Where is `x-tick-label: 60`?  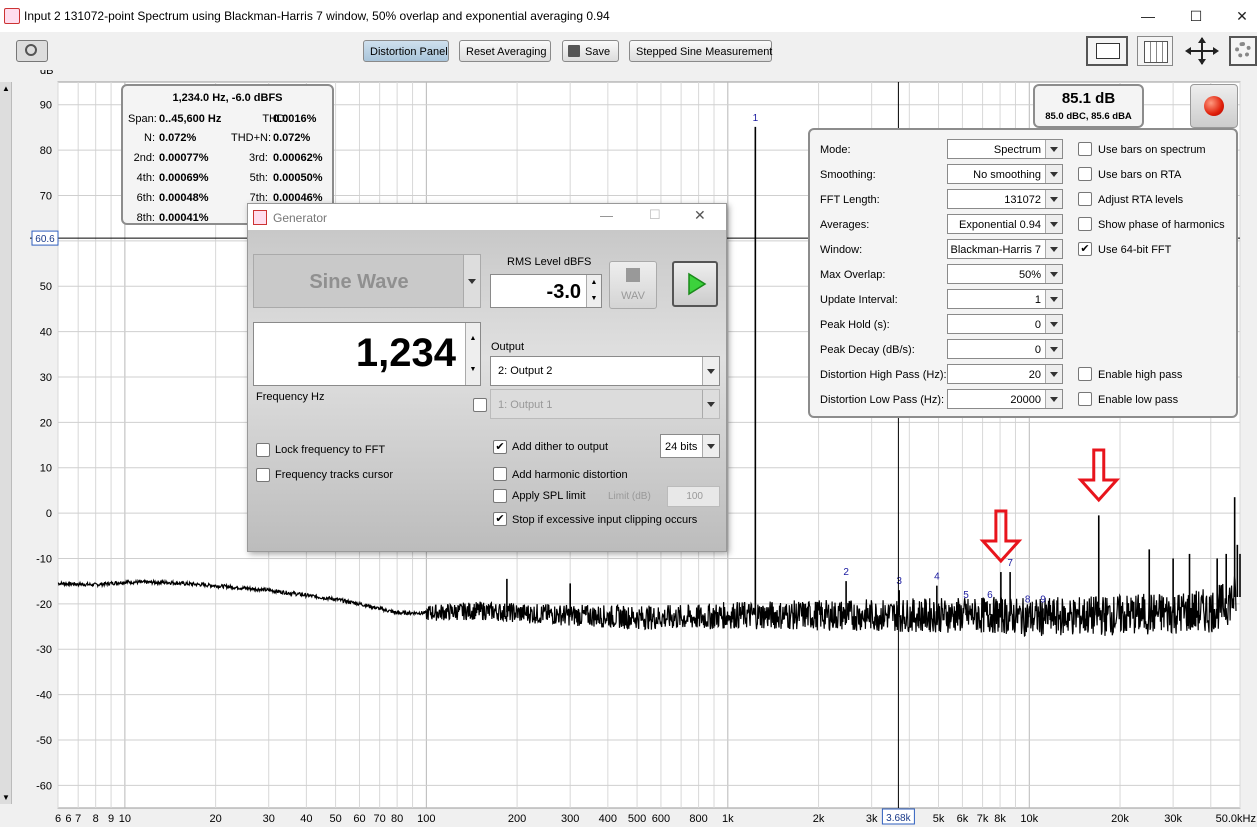
x-tick-label: 60 is located at coordinates (359, 819).